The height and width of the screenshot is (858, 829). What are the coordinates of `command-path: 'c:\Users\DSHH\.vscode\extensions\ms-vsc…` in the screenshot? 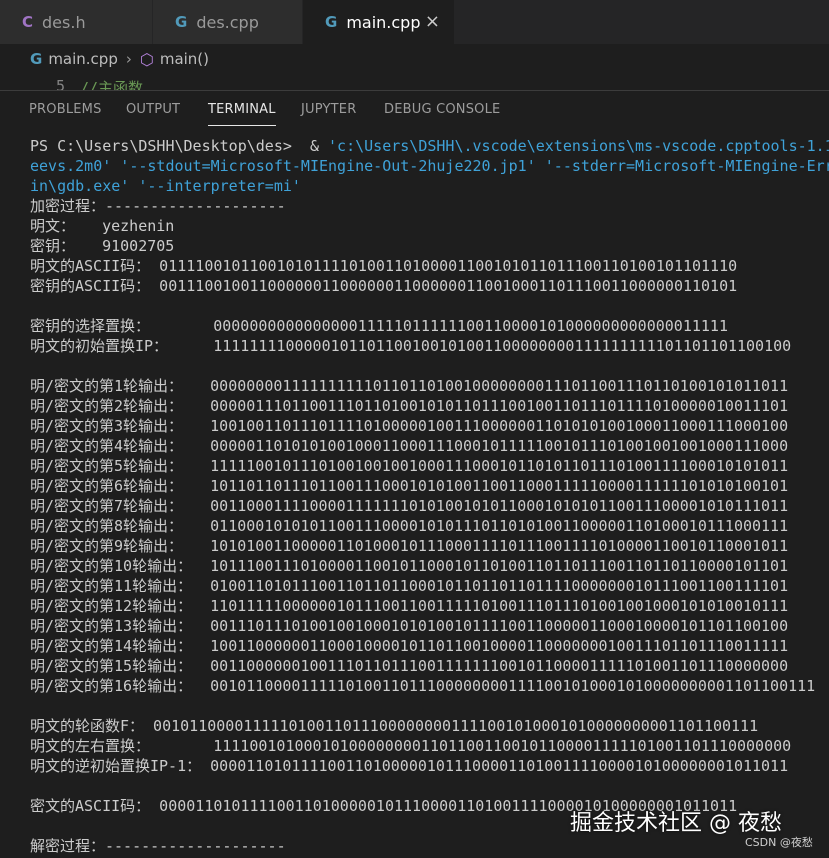 It's located at (578, 146).